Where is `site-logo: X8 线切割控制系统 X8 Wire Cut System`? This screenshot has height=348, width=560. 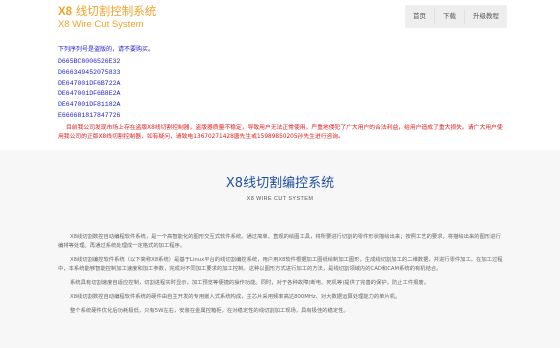
site-logo: X8 线切割控制系统 X8 Wire Cut System is located at coordinates (107, 17).